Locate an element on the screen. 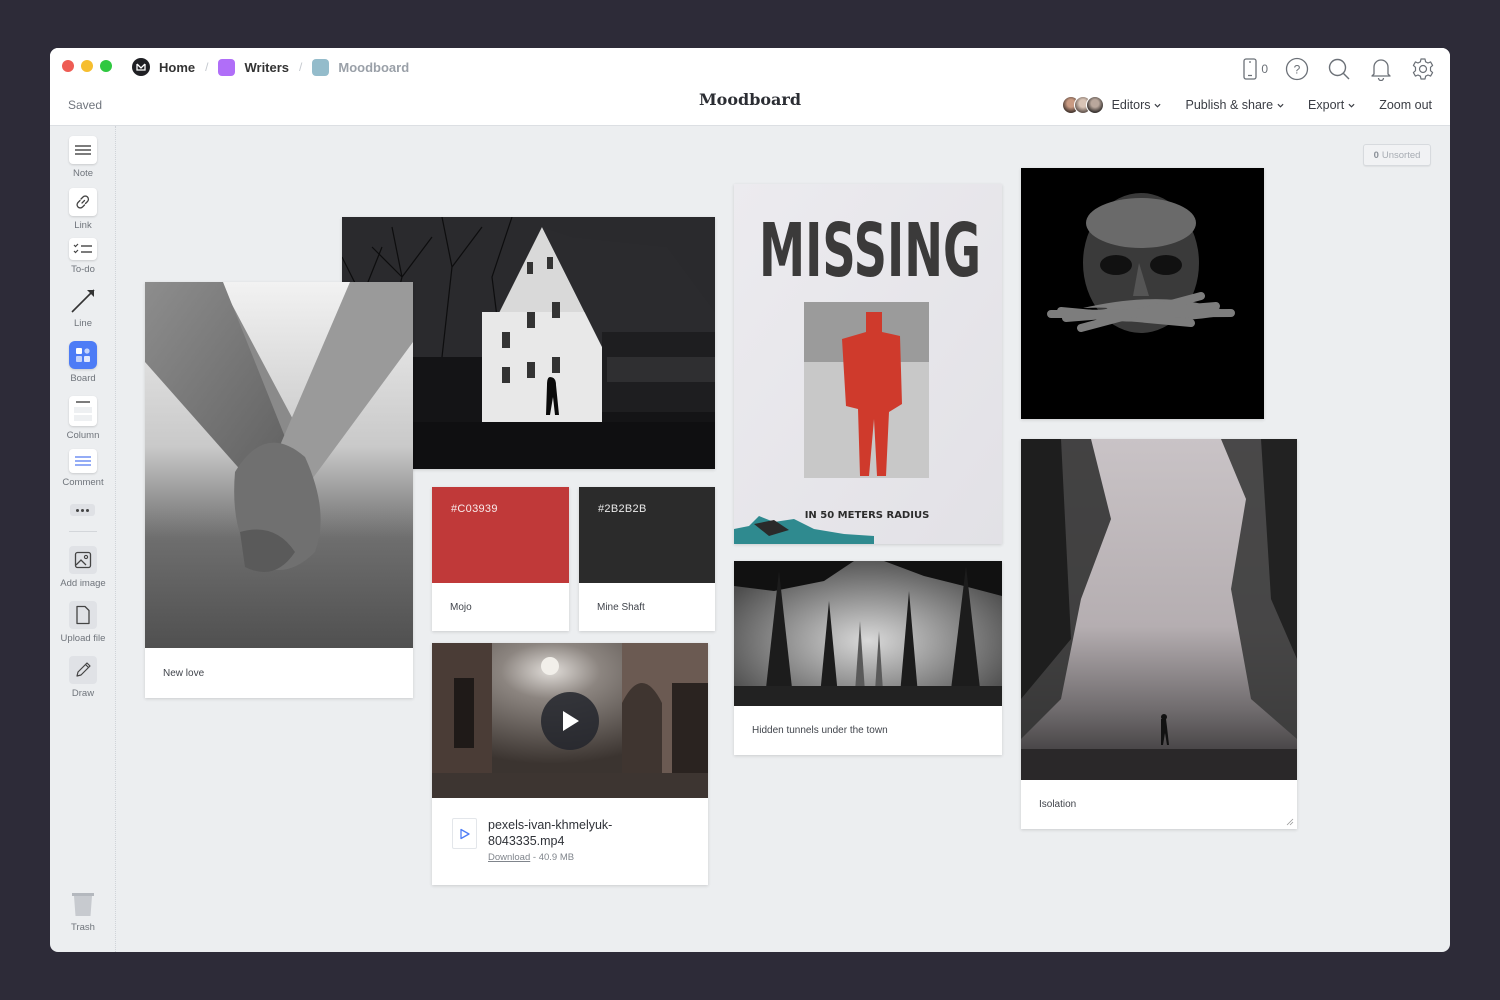  tool-label: To-do is located at coordinates (83, 269).